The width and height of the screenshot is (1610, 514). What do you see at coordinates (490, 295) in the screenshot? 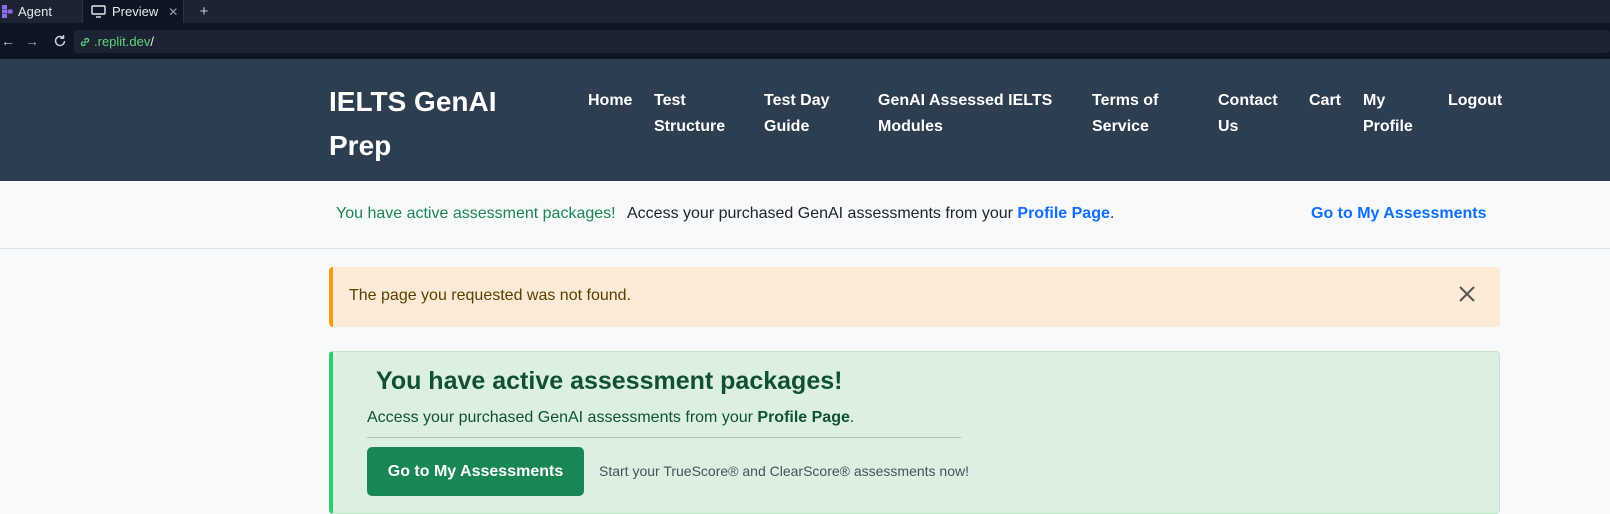
I see `alert-message: The page you requested was not found.` at bounding box center [490, 295].